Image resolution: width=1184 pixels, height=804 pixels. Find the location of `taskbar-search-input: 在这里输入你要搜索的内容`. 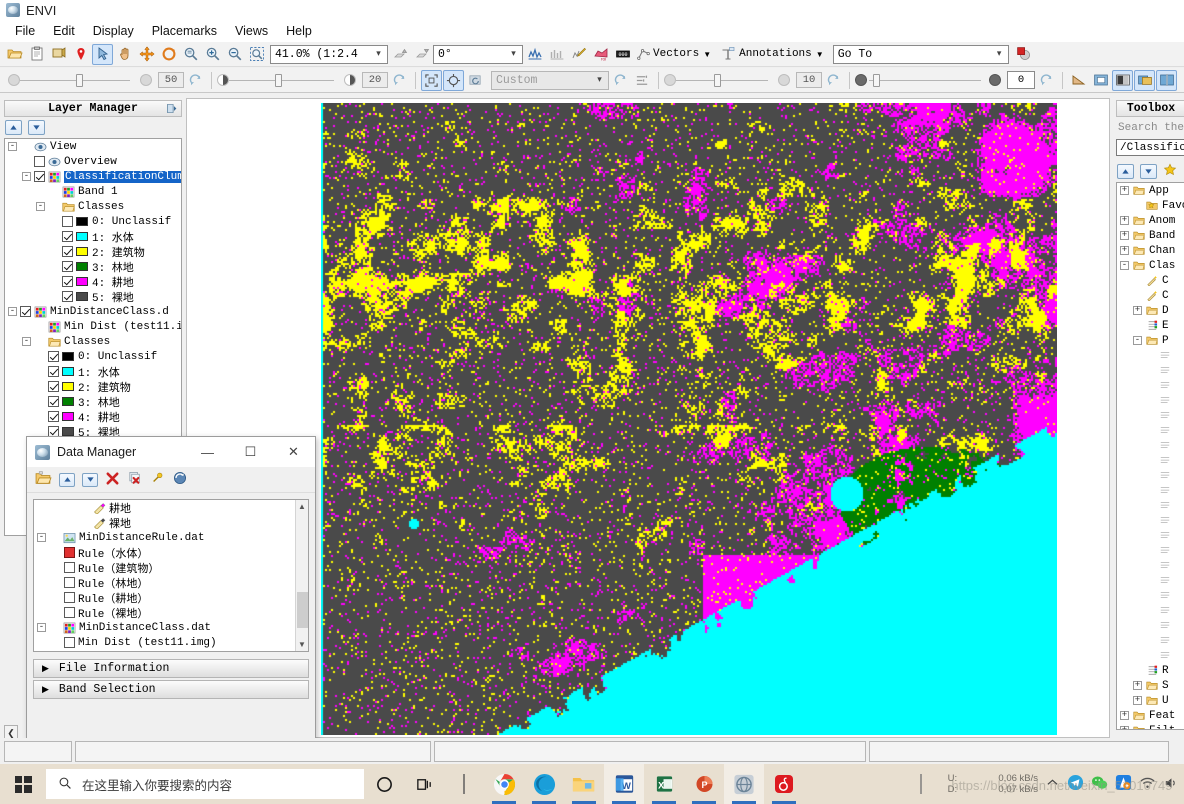

taskbar-search-input: 在这里输入你要搜索的内容 is located at coordinates (205, 784).